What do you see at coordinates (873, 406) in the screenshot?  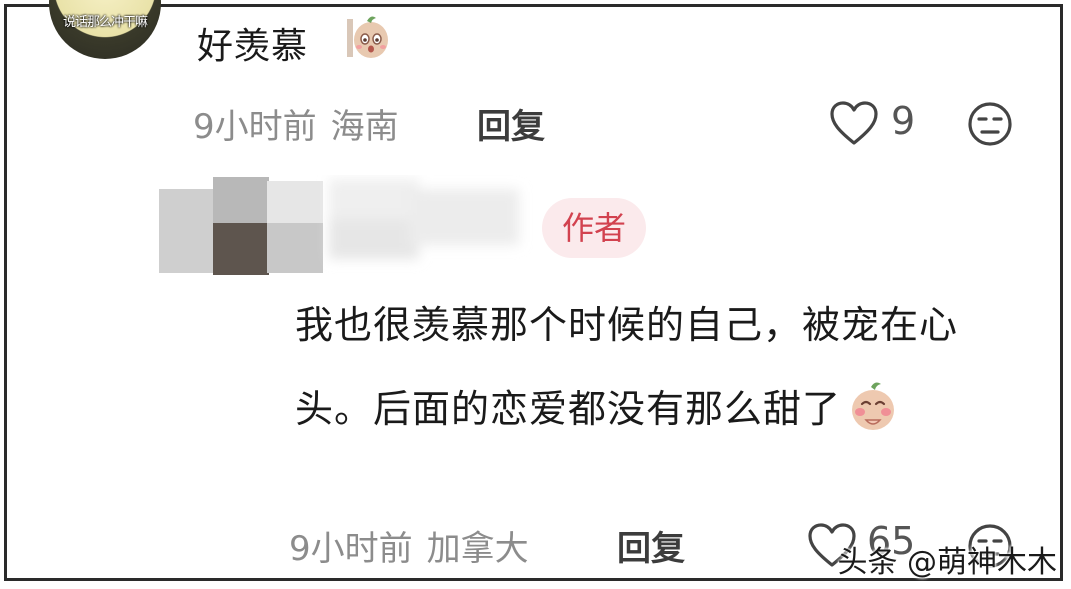 I see `happy-sticker-emoji` at bounding box center [873, 406].